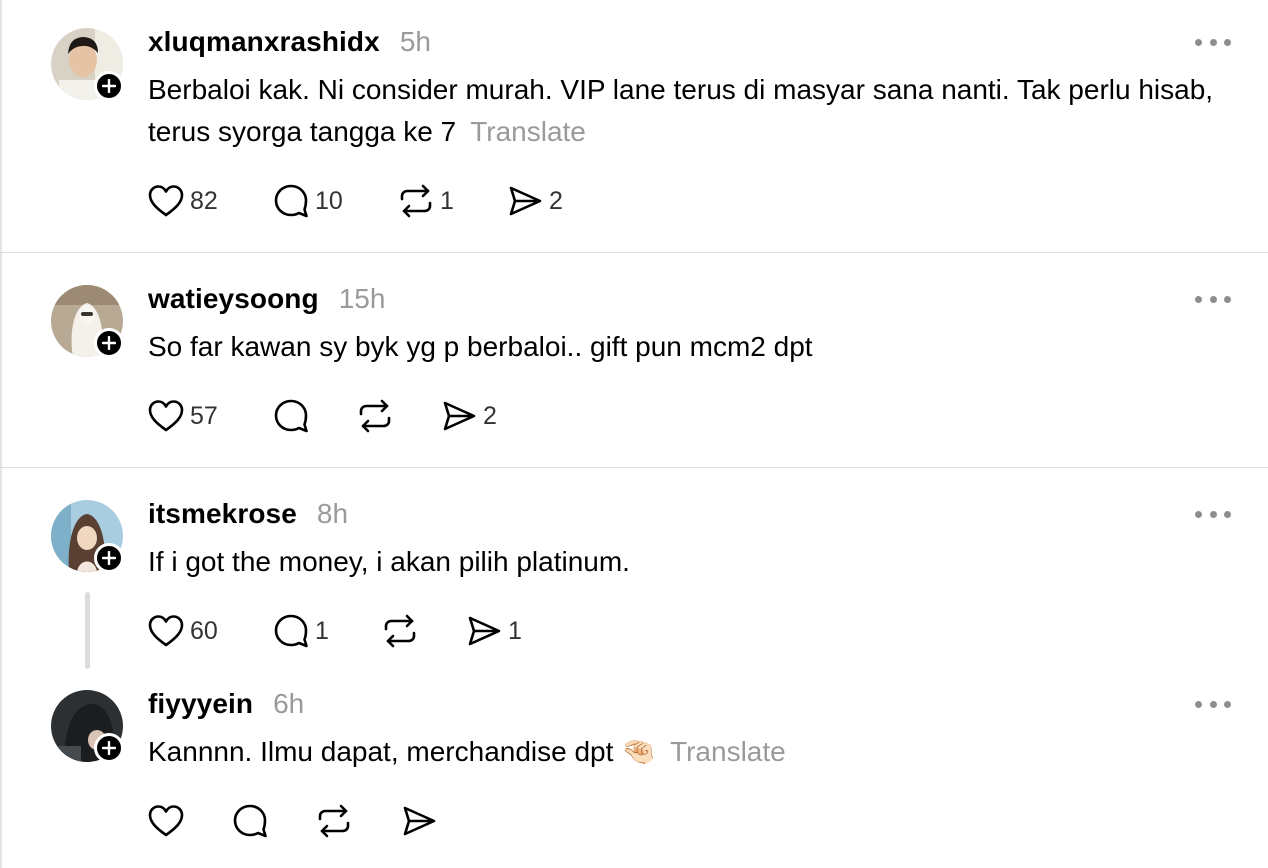  What do you see at coordinates (88, 537) in the screenshot?
I see `reply-3-avatar` at bounding box center [88, 537].